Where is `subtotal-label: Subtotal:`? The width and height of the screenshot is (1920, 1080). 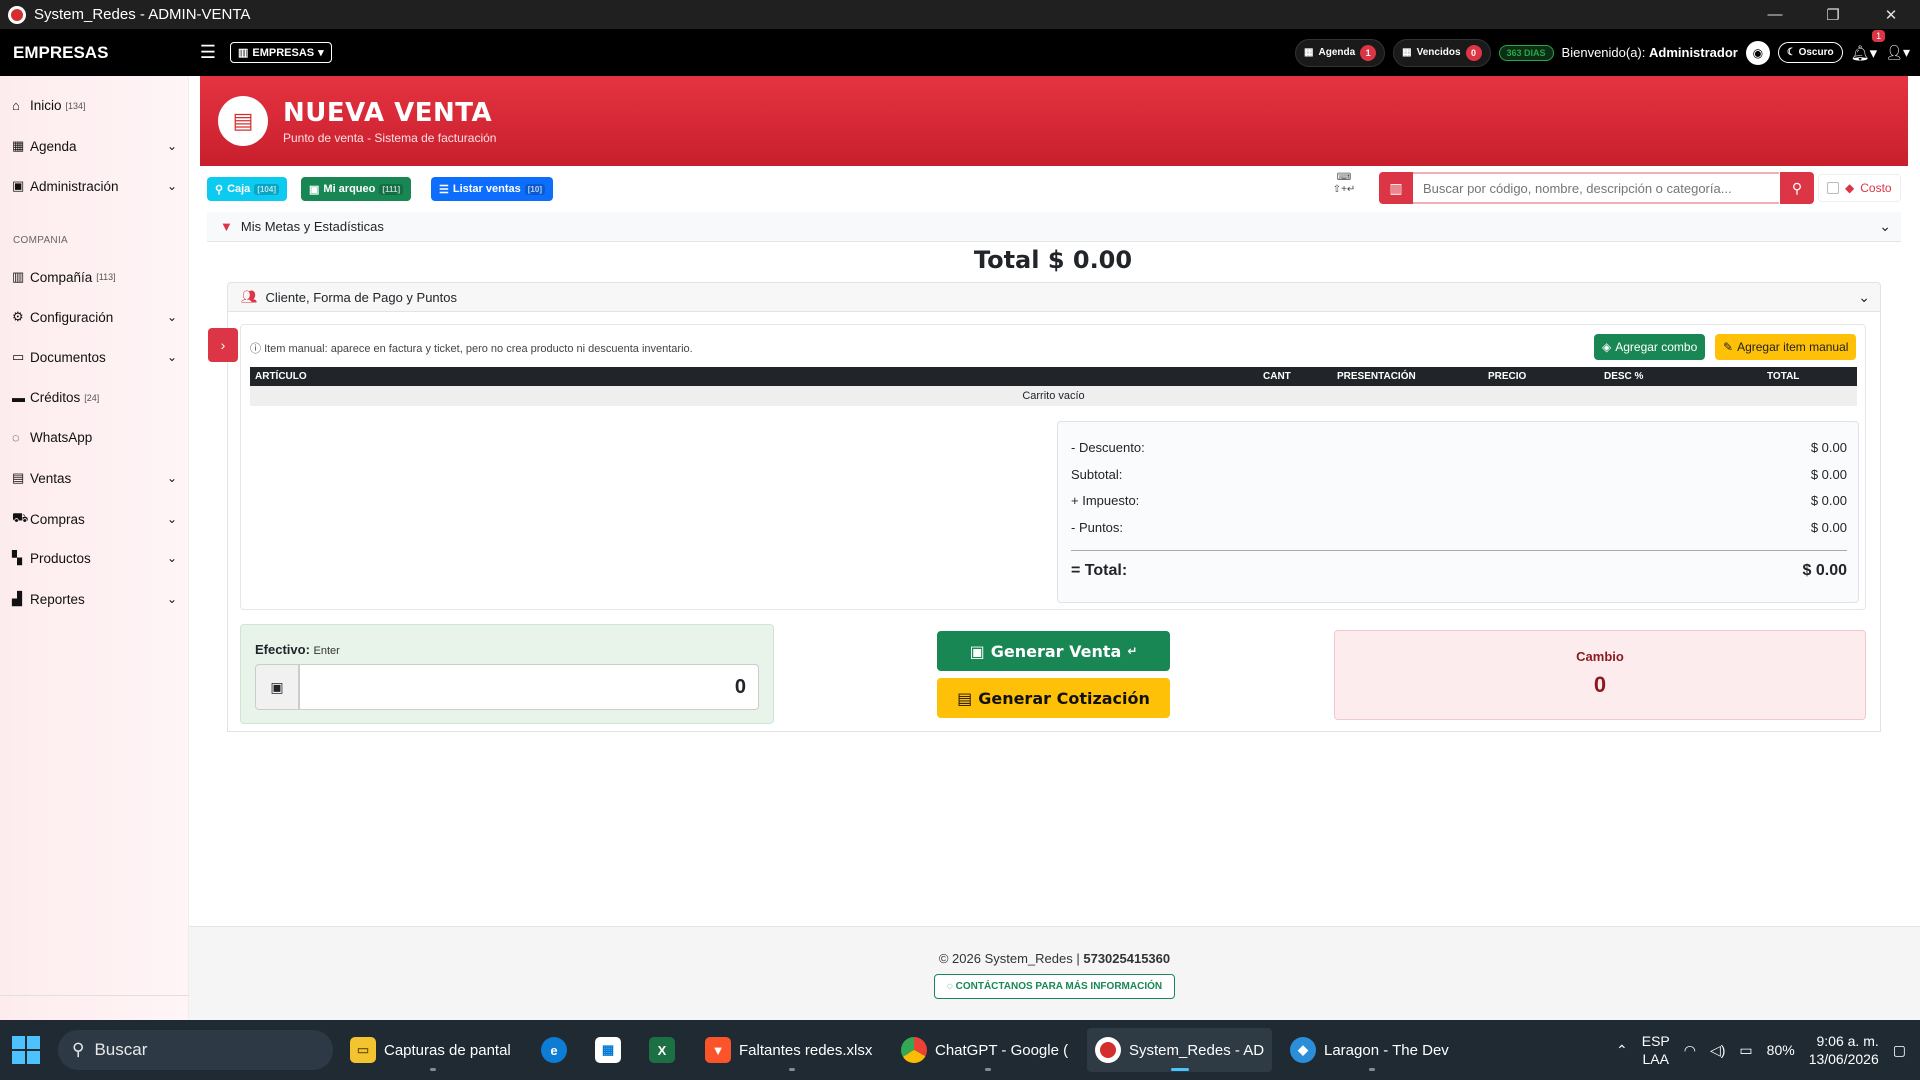 subtotal-label: Subtotal: is located at coordinates (1097, 474).